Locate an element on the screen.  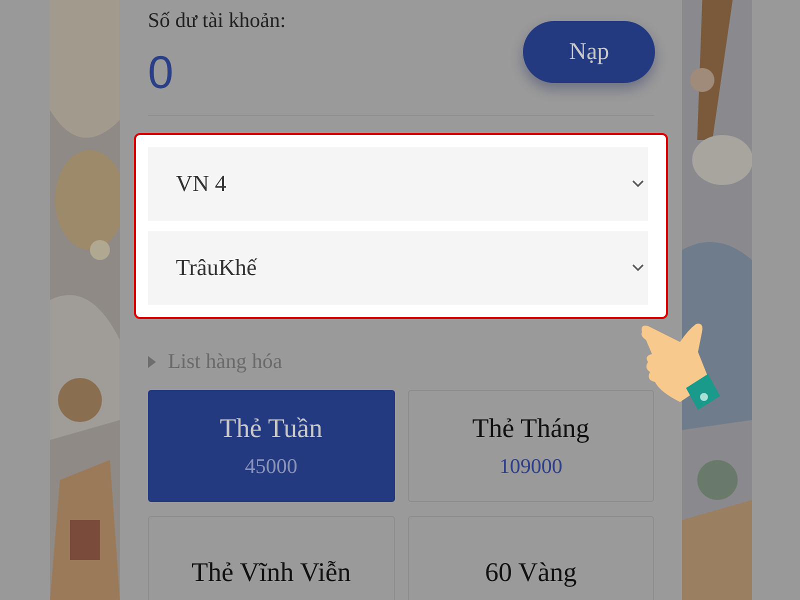
balance-label: Số dư tài khoản: is located at coordinates (217, 20).